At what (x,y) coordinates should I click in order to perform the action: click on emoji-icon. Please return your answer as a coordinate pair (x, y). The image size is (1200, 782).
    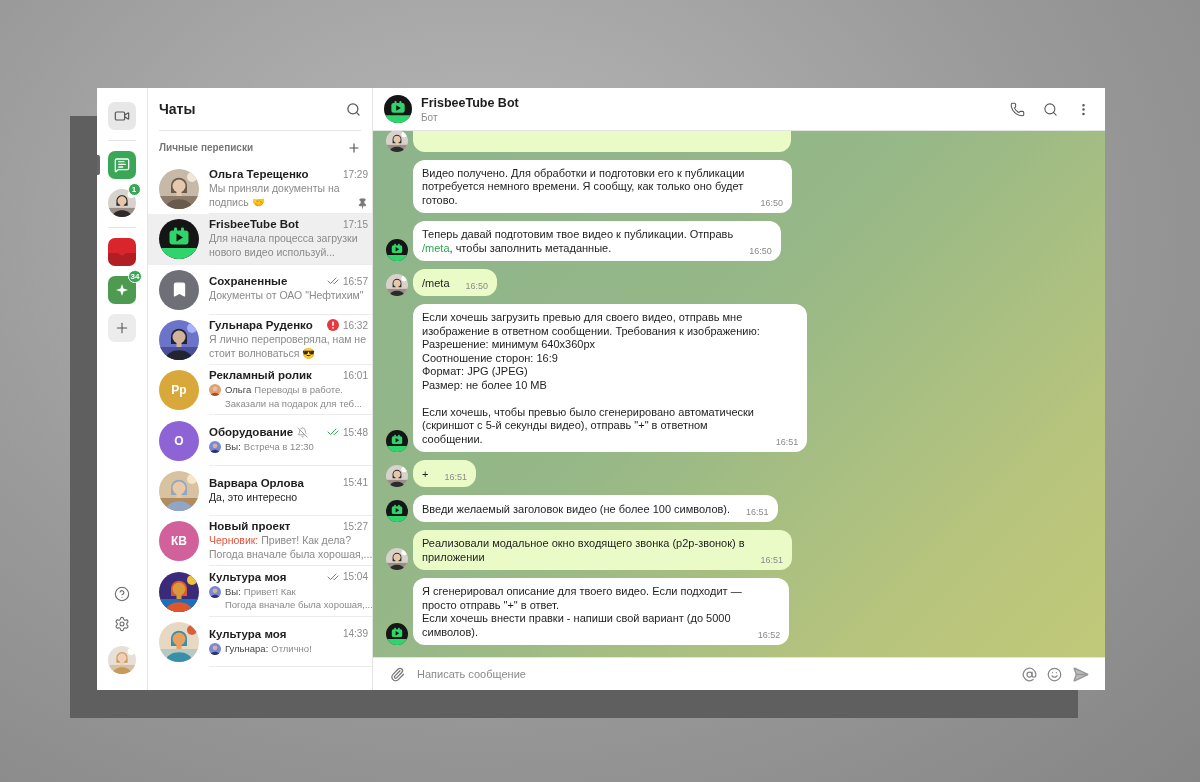
    Looking at the image, I should click on (1054, 674).